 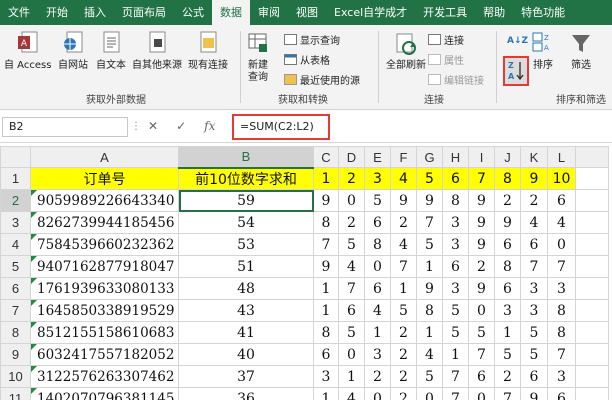 What do you see at coordinates (481, 178) in the screenshot?
I see `header-cell: 7` at bounding box center [481, 178].